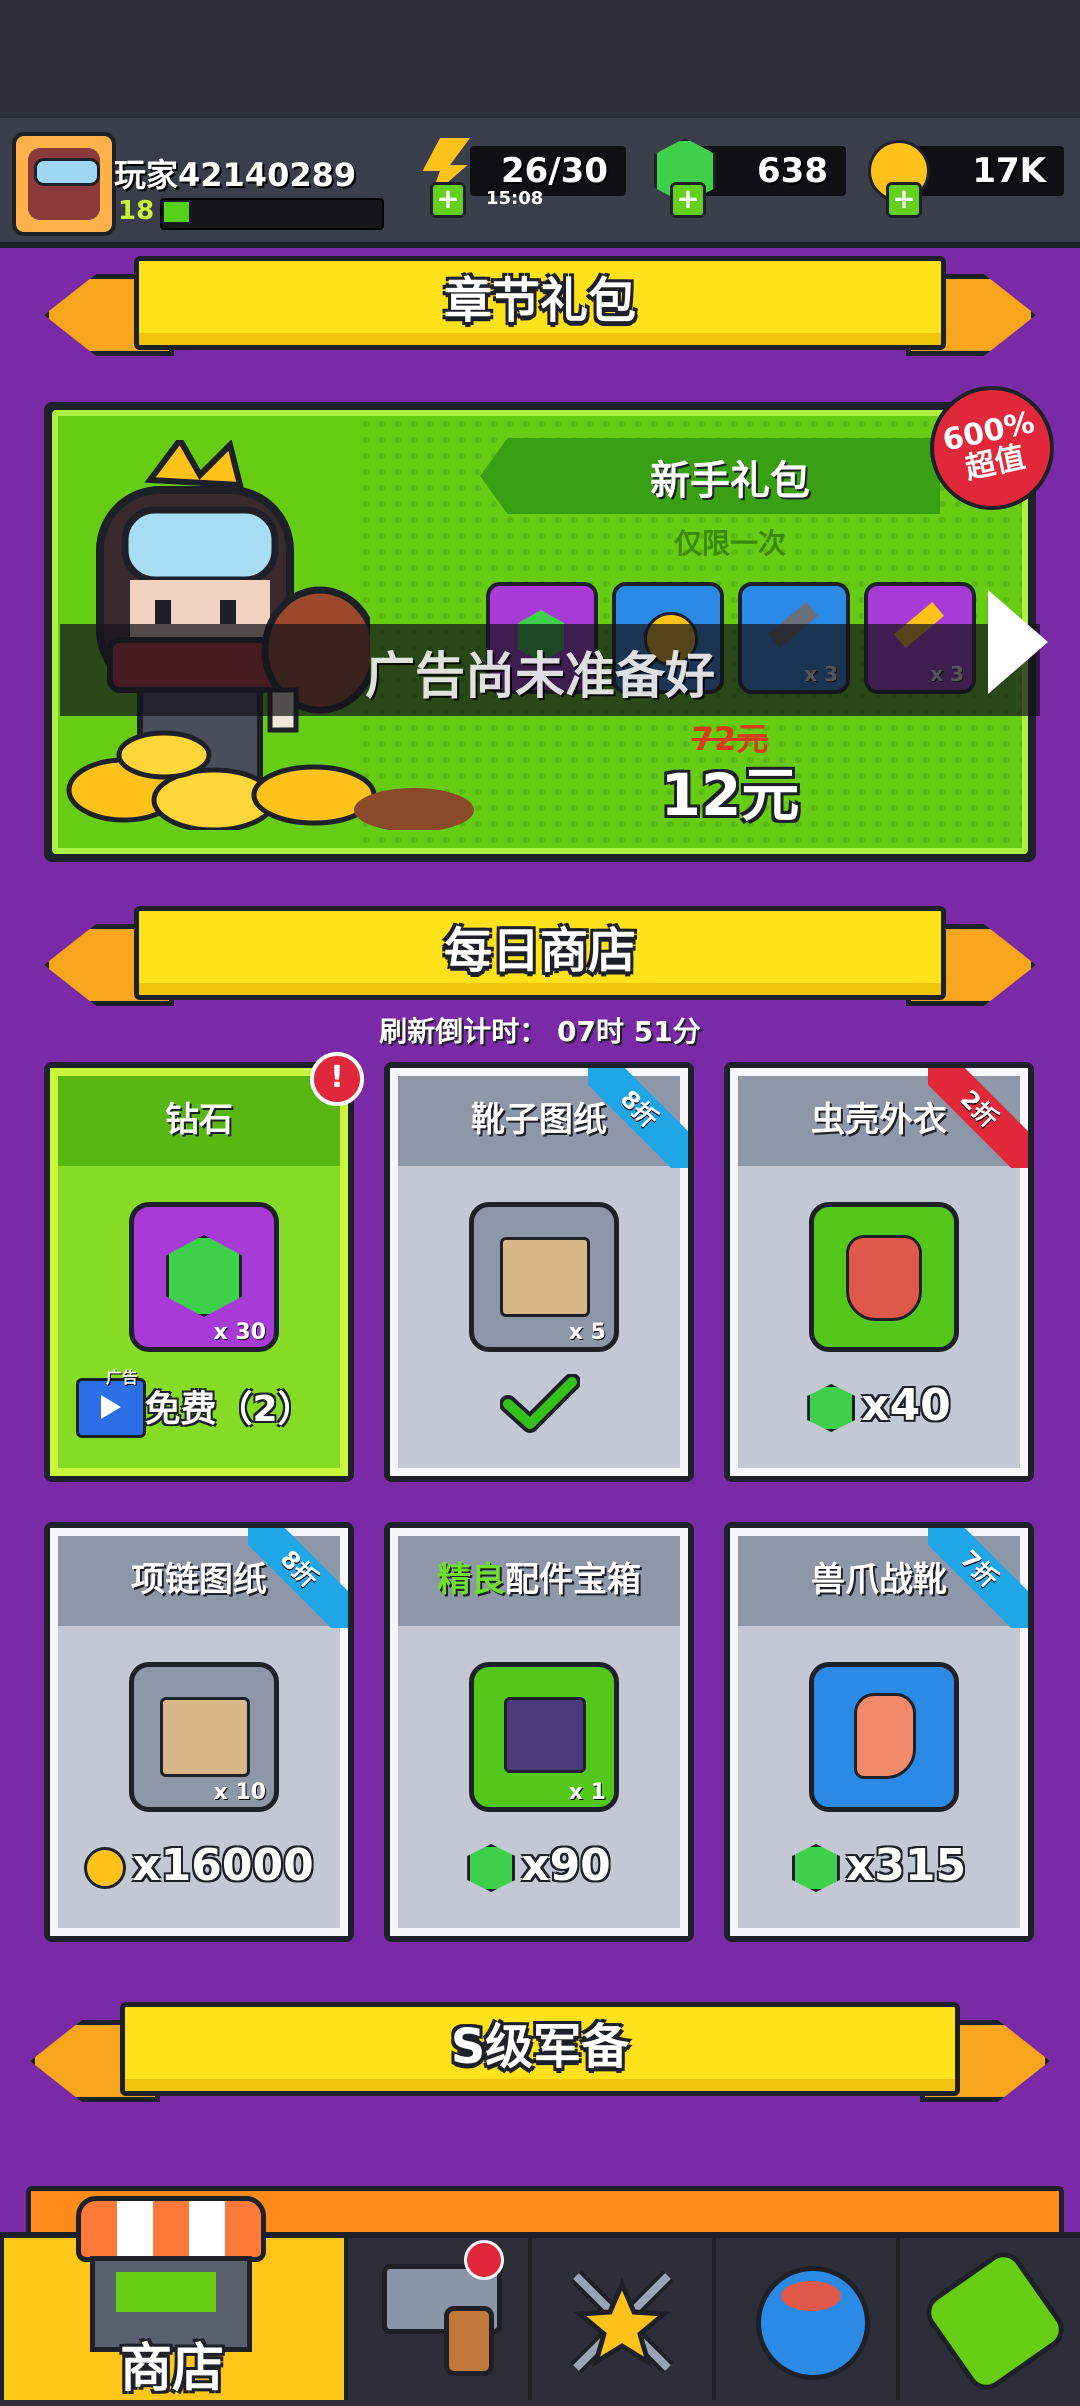 This screenshot has height=2406, width=1080. I want to click on upgrade-alert-icon, so click(484, 2260).